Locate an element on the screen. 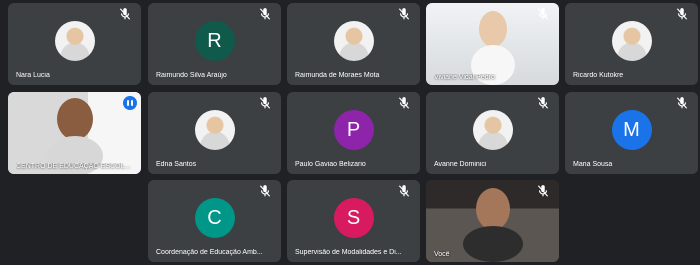  participant-tile: Você is located at coordinates (492, 221).